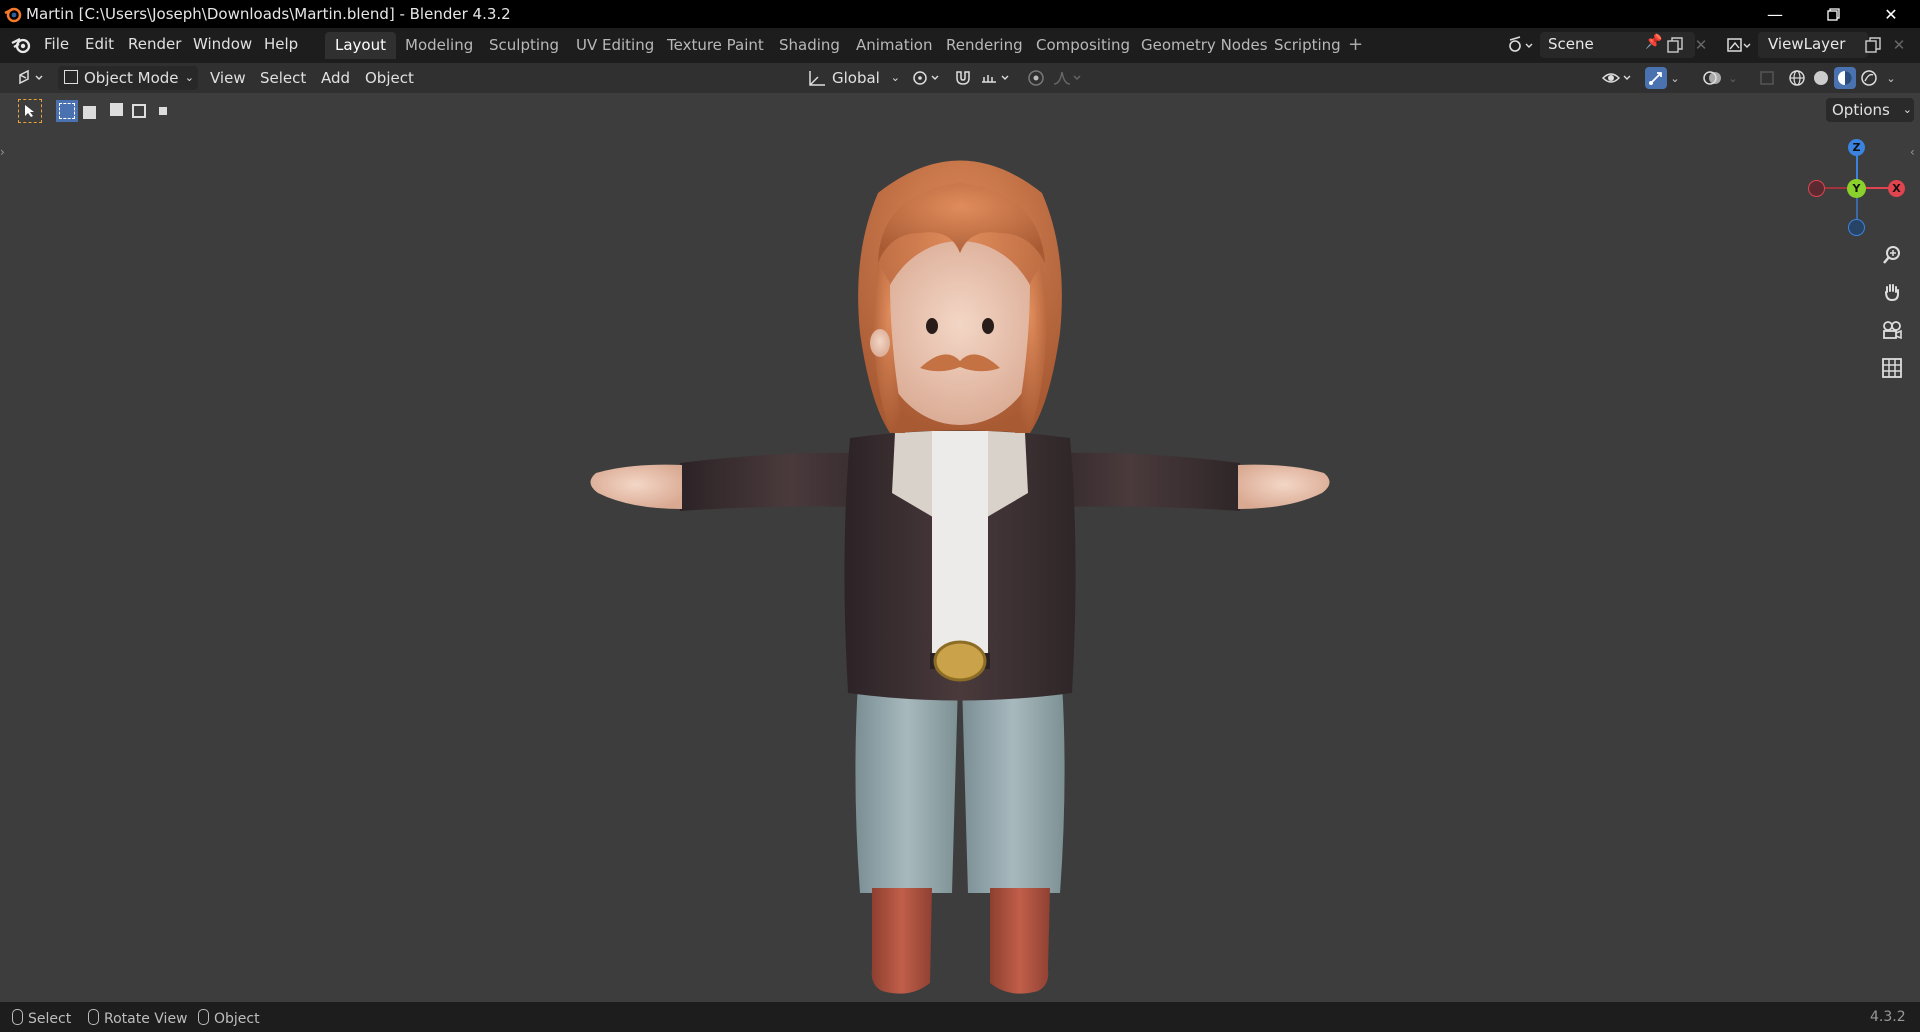 The width and height of the screenshot is (1920, 1032). Describe the element at coordinates (1873, 45) in the screenshot. I see `new-viewlayer-button` at that location.